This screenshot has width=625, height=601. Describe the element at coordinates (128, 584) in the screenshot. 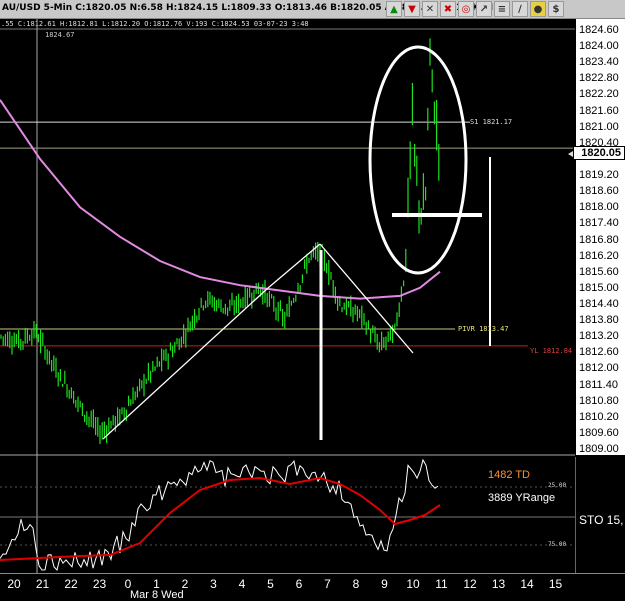

I see `time-axis-label: 0` at that location.